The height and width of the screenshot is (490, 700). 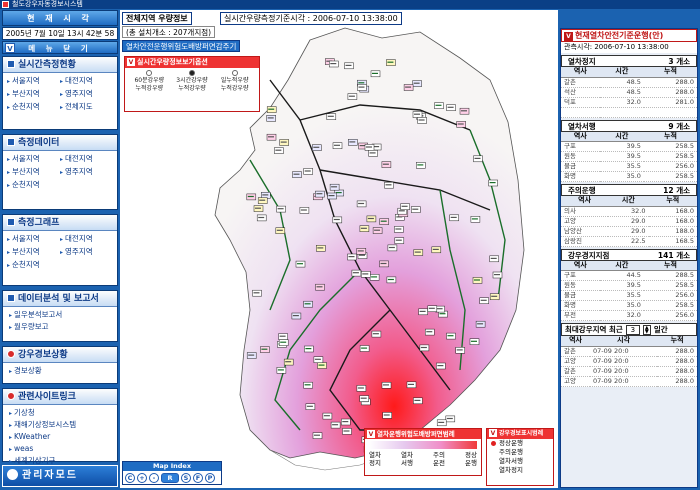 What do you see at coordinates (130, 478) in the screenshot?
I see `map-center-button: C` at bounding box center [130, 478].